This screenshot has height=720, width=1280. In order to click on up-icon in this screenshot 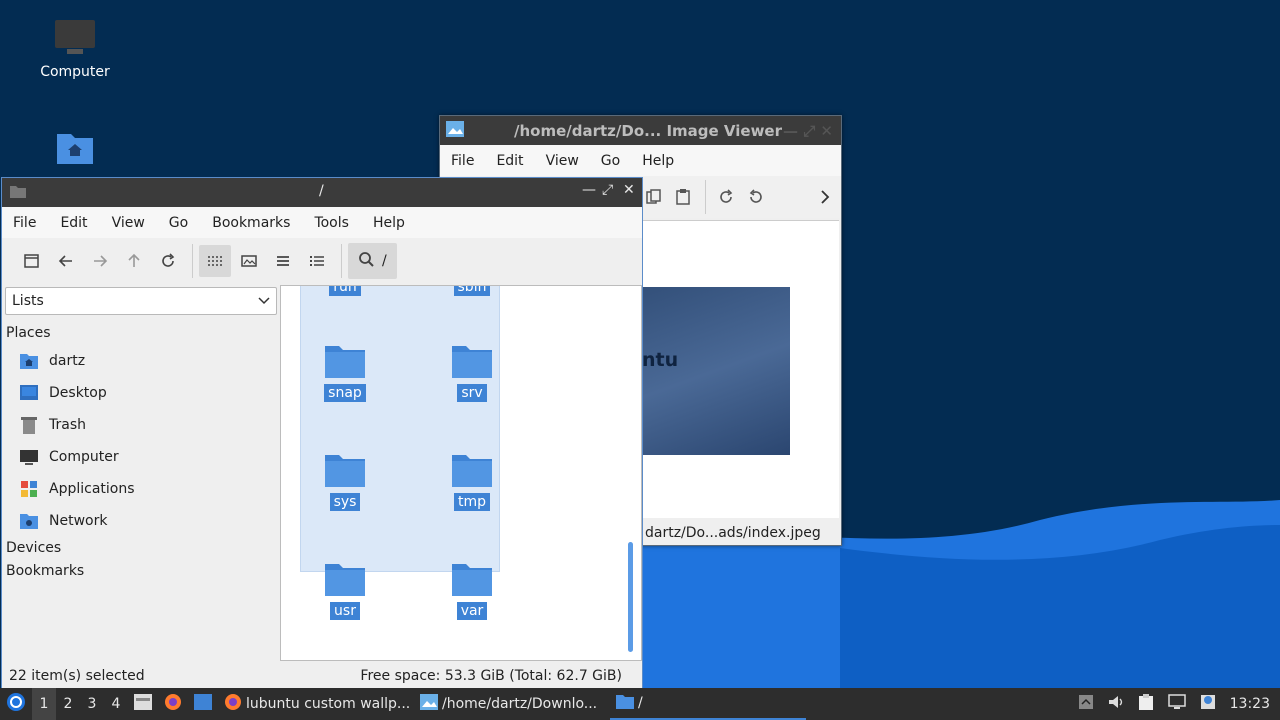, I will do `click(134, 261)`.